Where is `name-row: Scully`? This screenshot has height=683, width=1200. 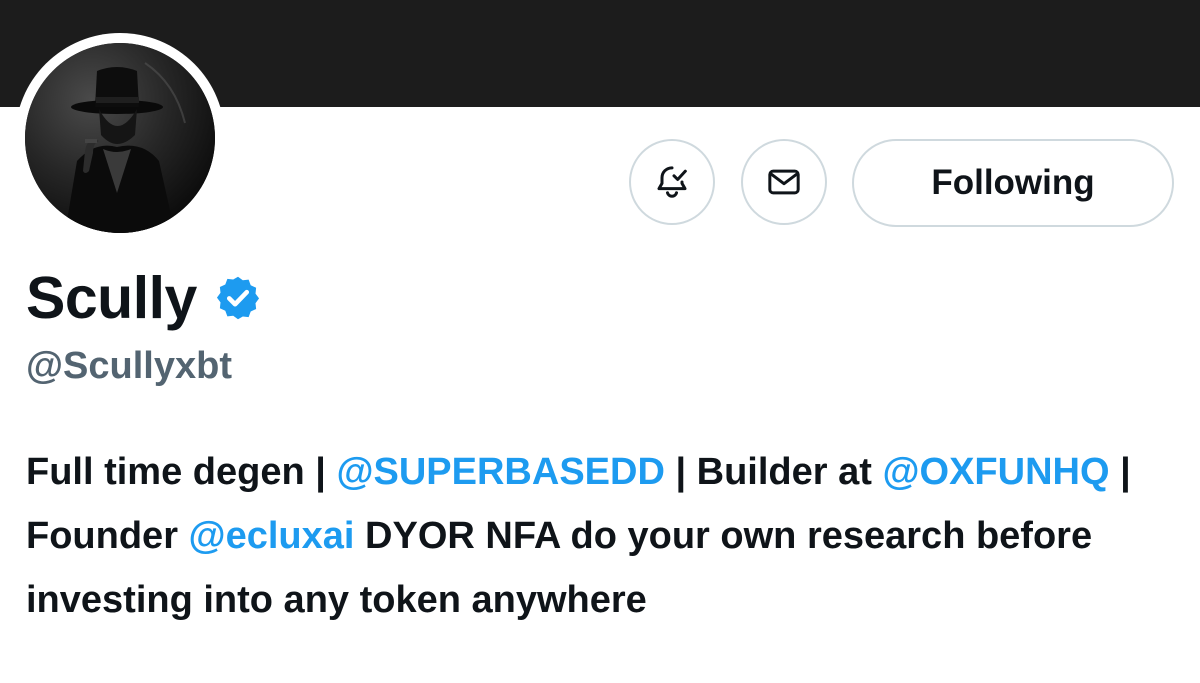 name-row: Scully is located at coordinates (144, 298).